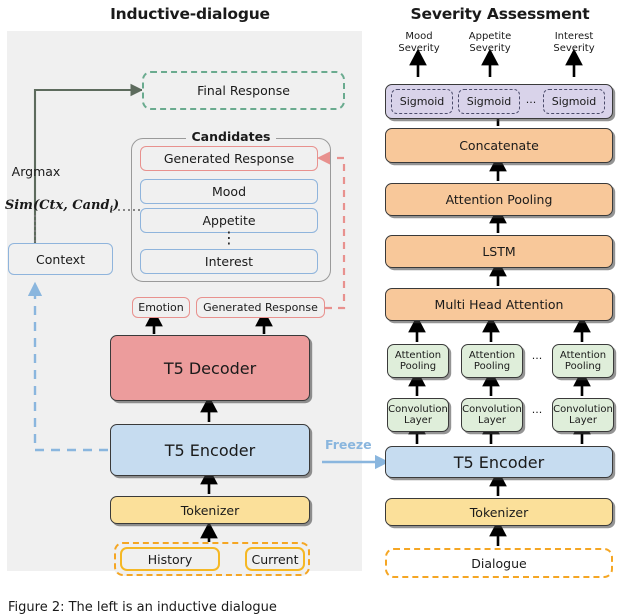  Describe the element at coordinates (499, 563) in the screenshot. I see `dialogue-input-box: Dialogue` at that location.